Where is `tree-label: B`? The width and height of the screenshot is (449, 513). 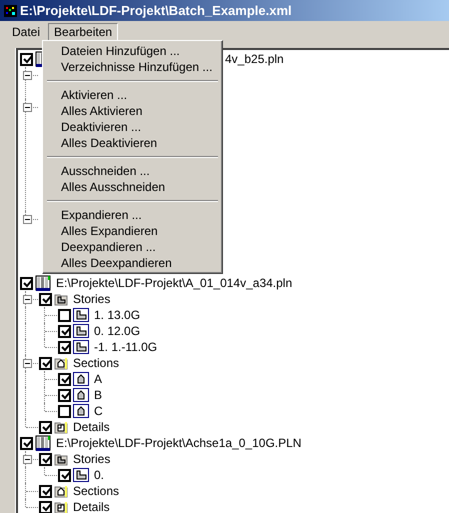
tree-label: B is located at coordinates (98, 395).